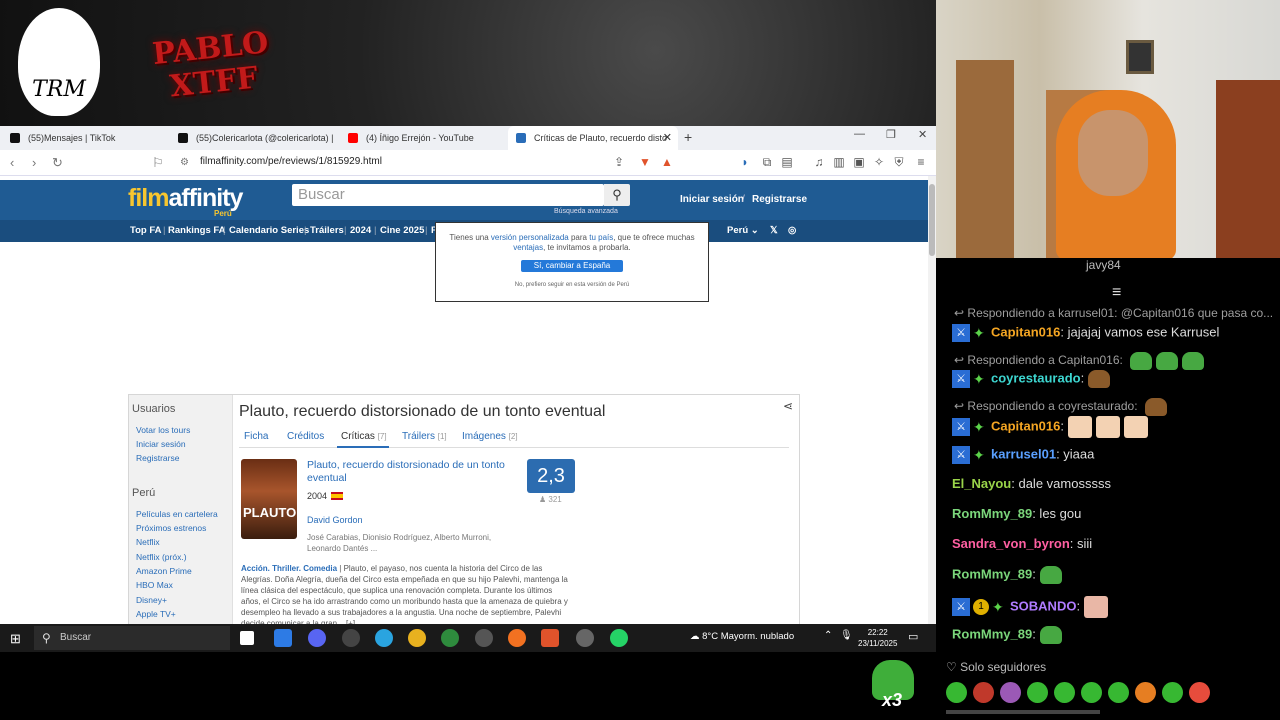  I want to click on advantages-link: ventajas, so click(528, 247).